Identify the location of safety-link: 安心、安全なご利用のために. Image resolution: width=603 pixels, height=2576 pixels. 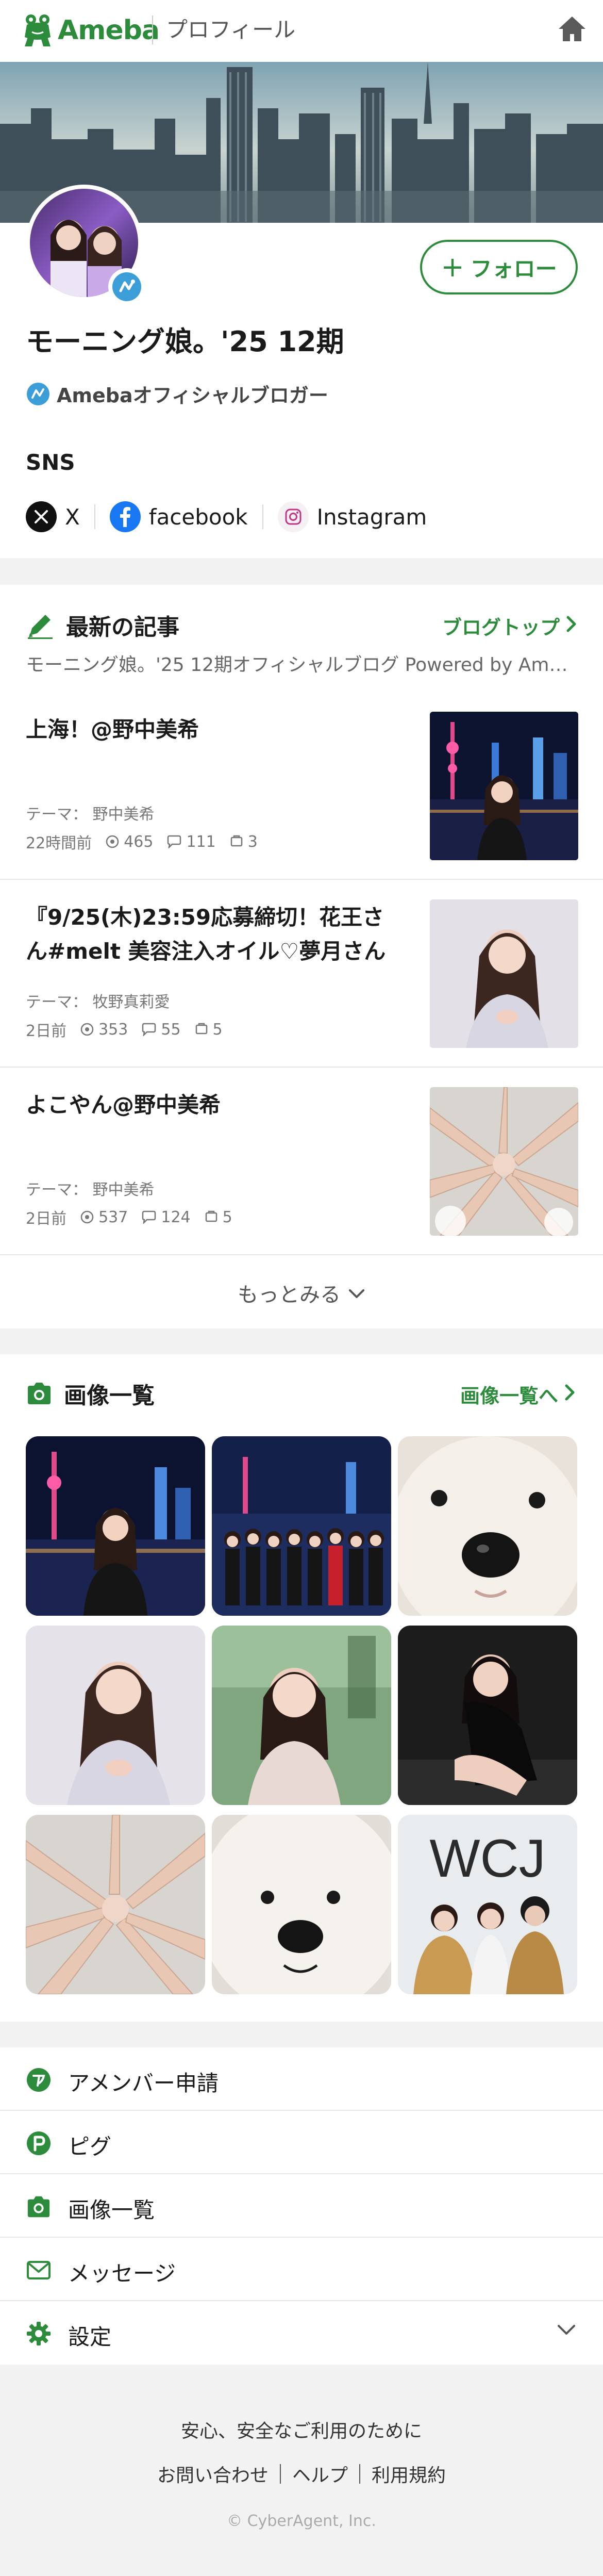
(301, 2429).